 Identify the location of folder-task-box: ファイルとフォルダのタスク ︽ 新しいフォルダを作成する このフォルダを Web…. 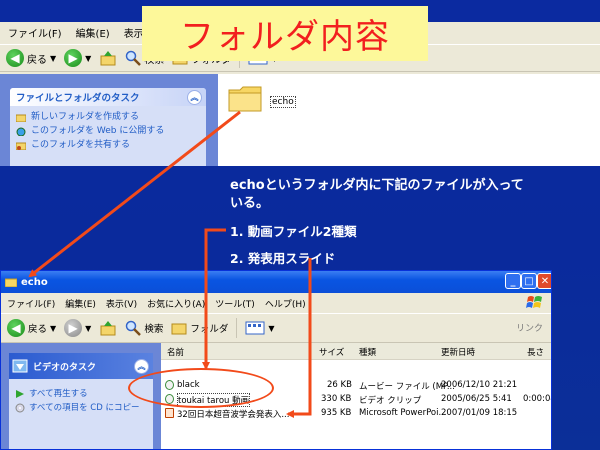
(108, 127).